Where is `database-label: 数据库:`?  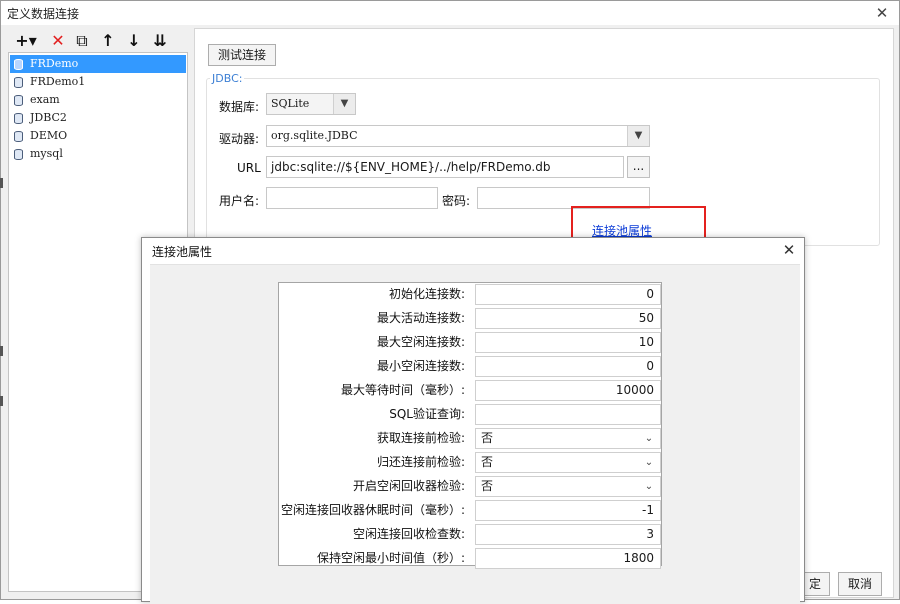 database-label: 数据库: is located at coordinates (239, 107).